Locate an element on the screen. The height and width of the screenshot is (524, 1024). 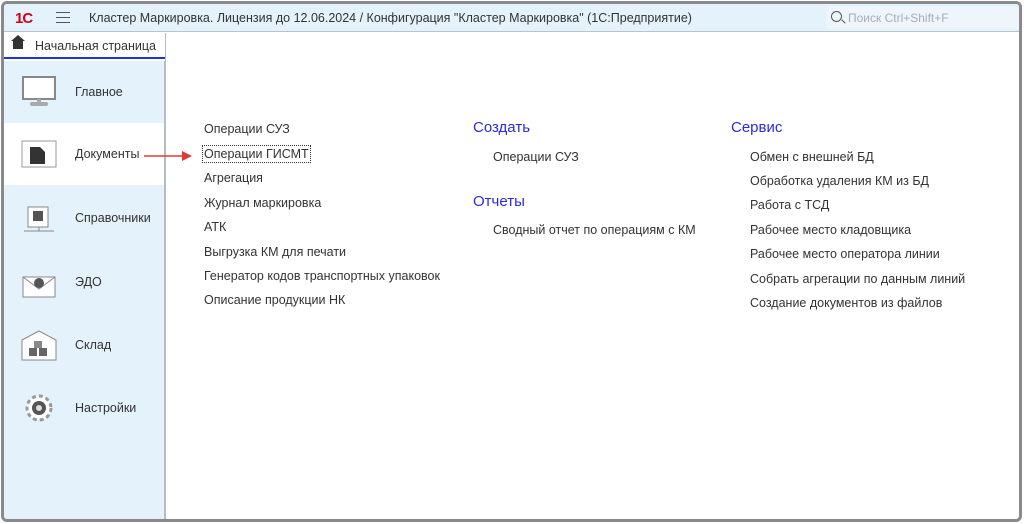
sidebar-item-label: Справочники is located at coordinates (113, 218).